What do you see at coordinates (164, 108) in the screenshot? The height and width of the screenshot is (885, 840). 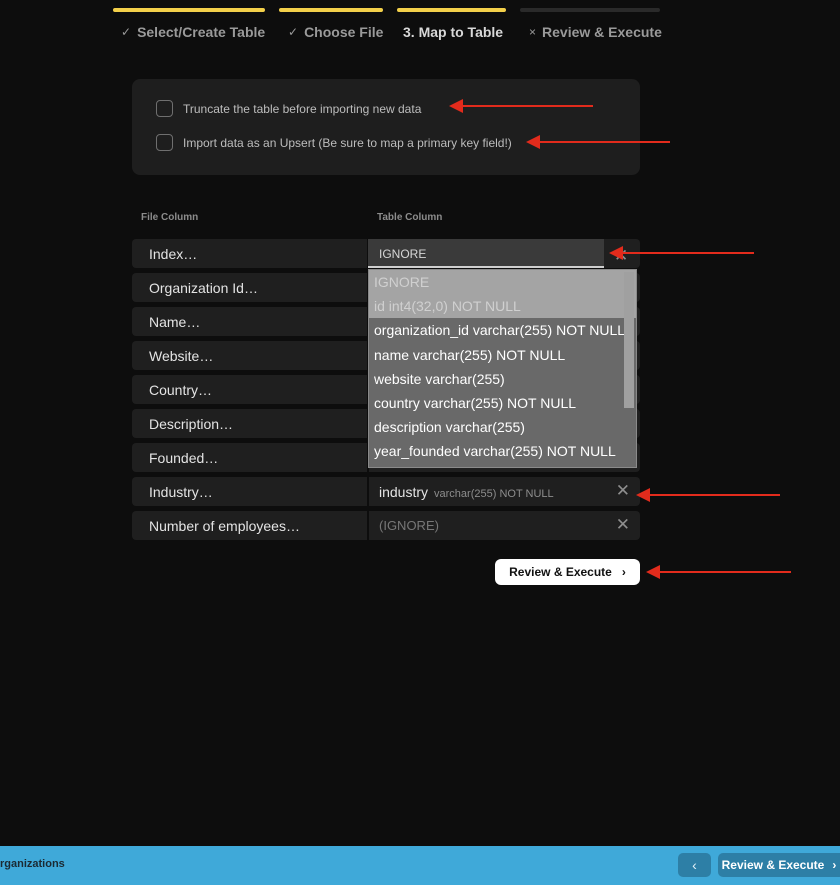 I see `truncate-checkbox` at bounding box center [164, 108].